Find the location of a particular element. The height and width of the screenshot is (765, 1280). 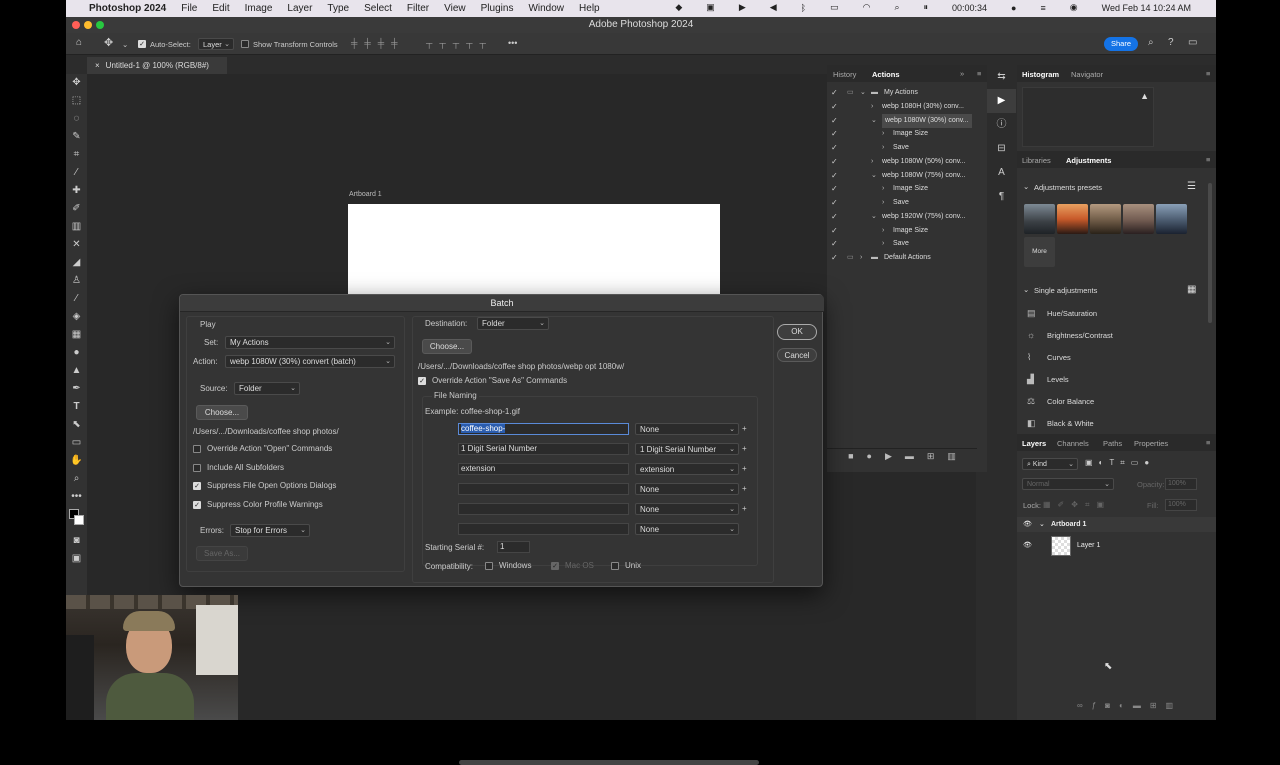

presets-chevron-icon: ⌄ is located at coordinates (1026, 186).